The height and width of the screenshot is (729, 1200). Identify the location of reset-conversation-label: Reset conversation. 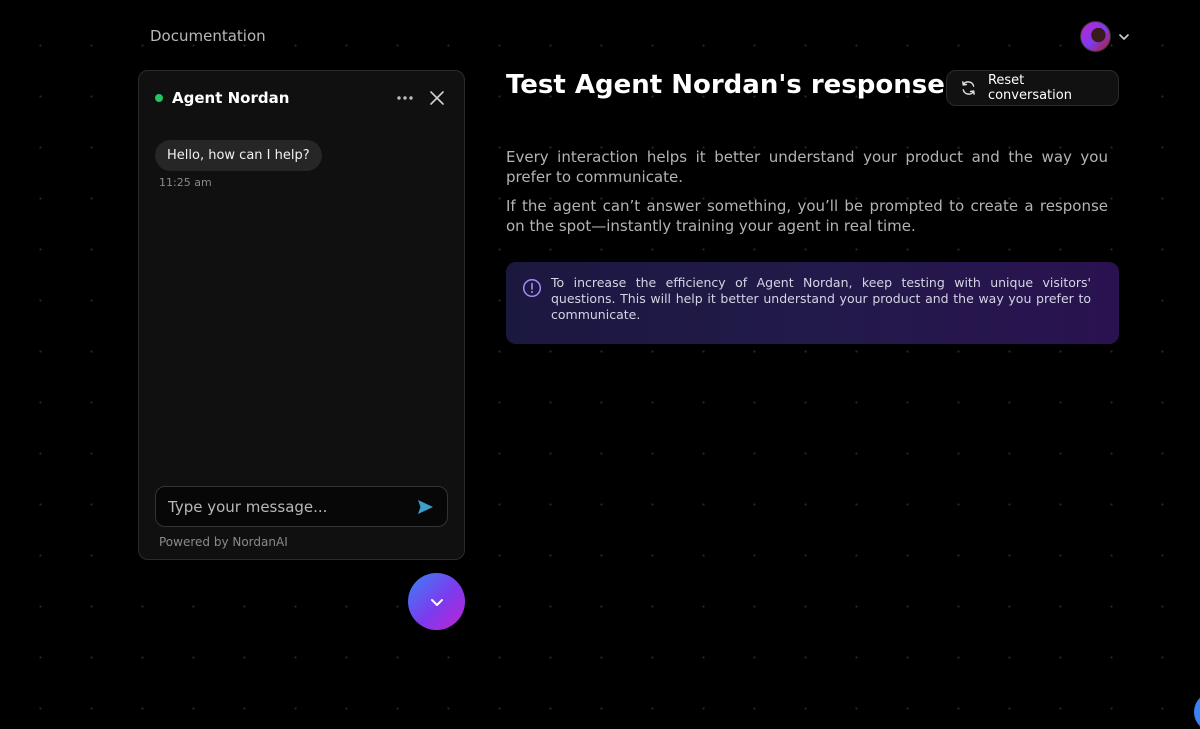
(1029, 88).